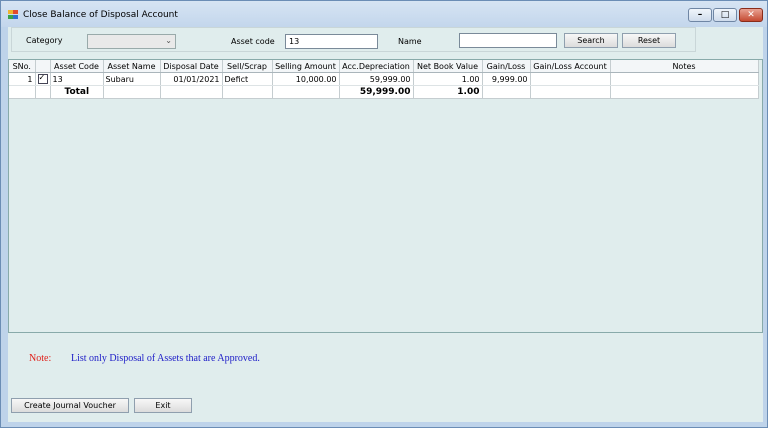 The height and width of the screenshot is (428, 768). What do you see at coordinates (22, 66) in the screenshot?
I see `col-header-sno: SNo.` at bounding box center [22, 66].